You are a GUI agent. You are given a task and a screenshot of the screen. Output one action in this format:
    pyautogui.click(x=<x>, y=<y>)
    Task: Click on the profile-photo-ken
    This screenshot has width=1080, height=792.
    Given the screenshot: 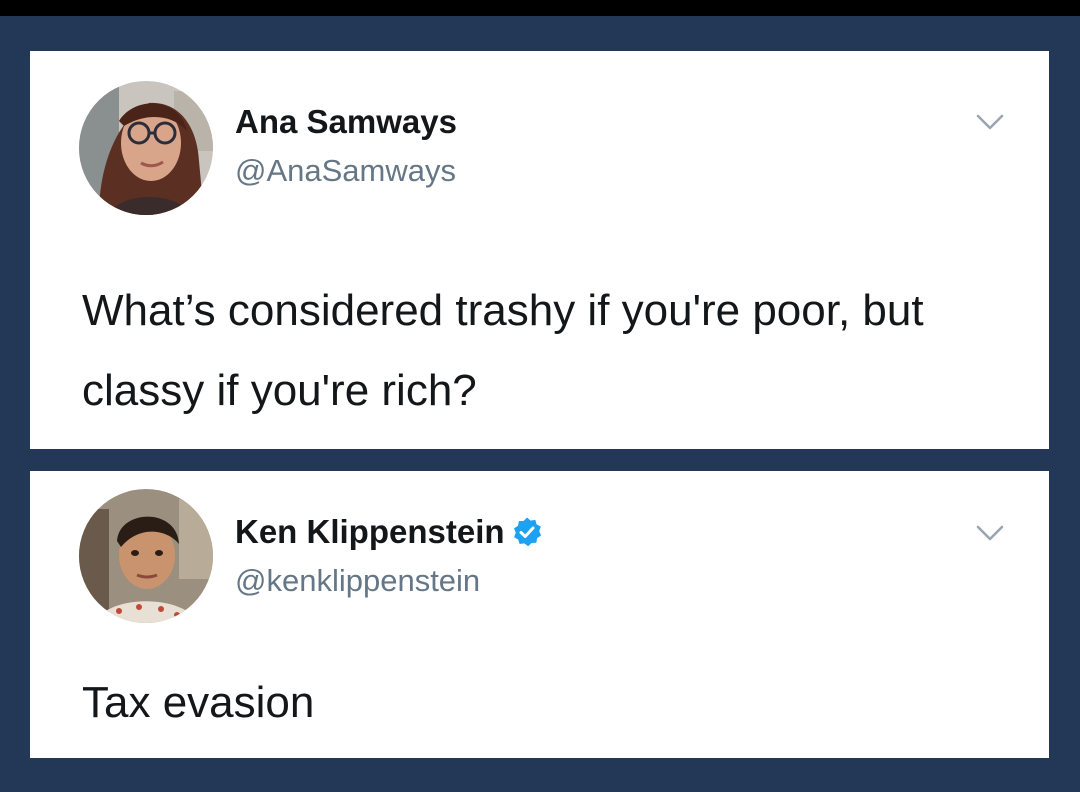 What is the action you would take?
    pyautogui.click(x=146, y=556)
    